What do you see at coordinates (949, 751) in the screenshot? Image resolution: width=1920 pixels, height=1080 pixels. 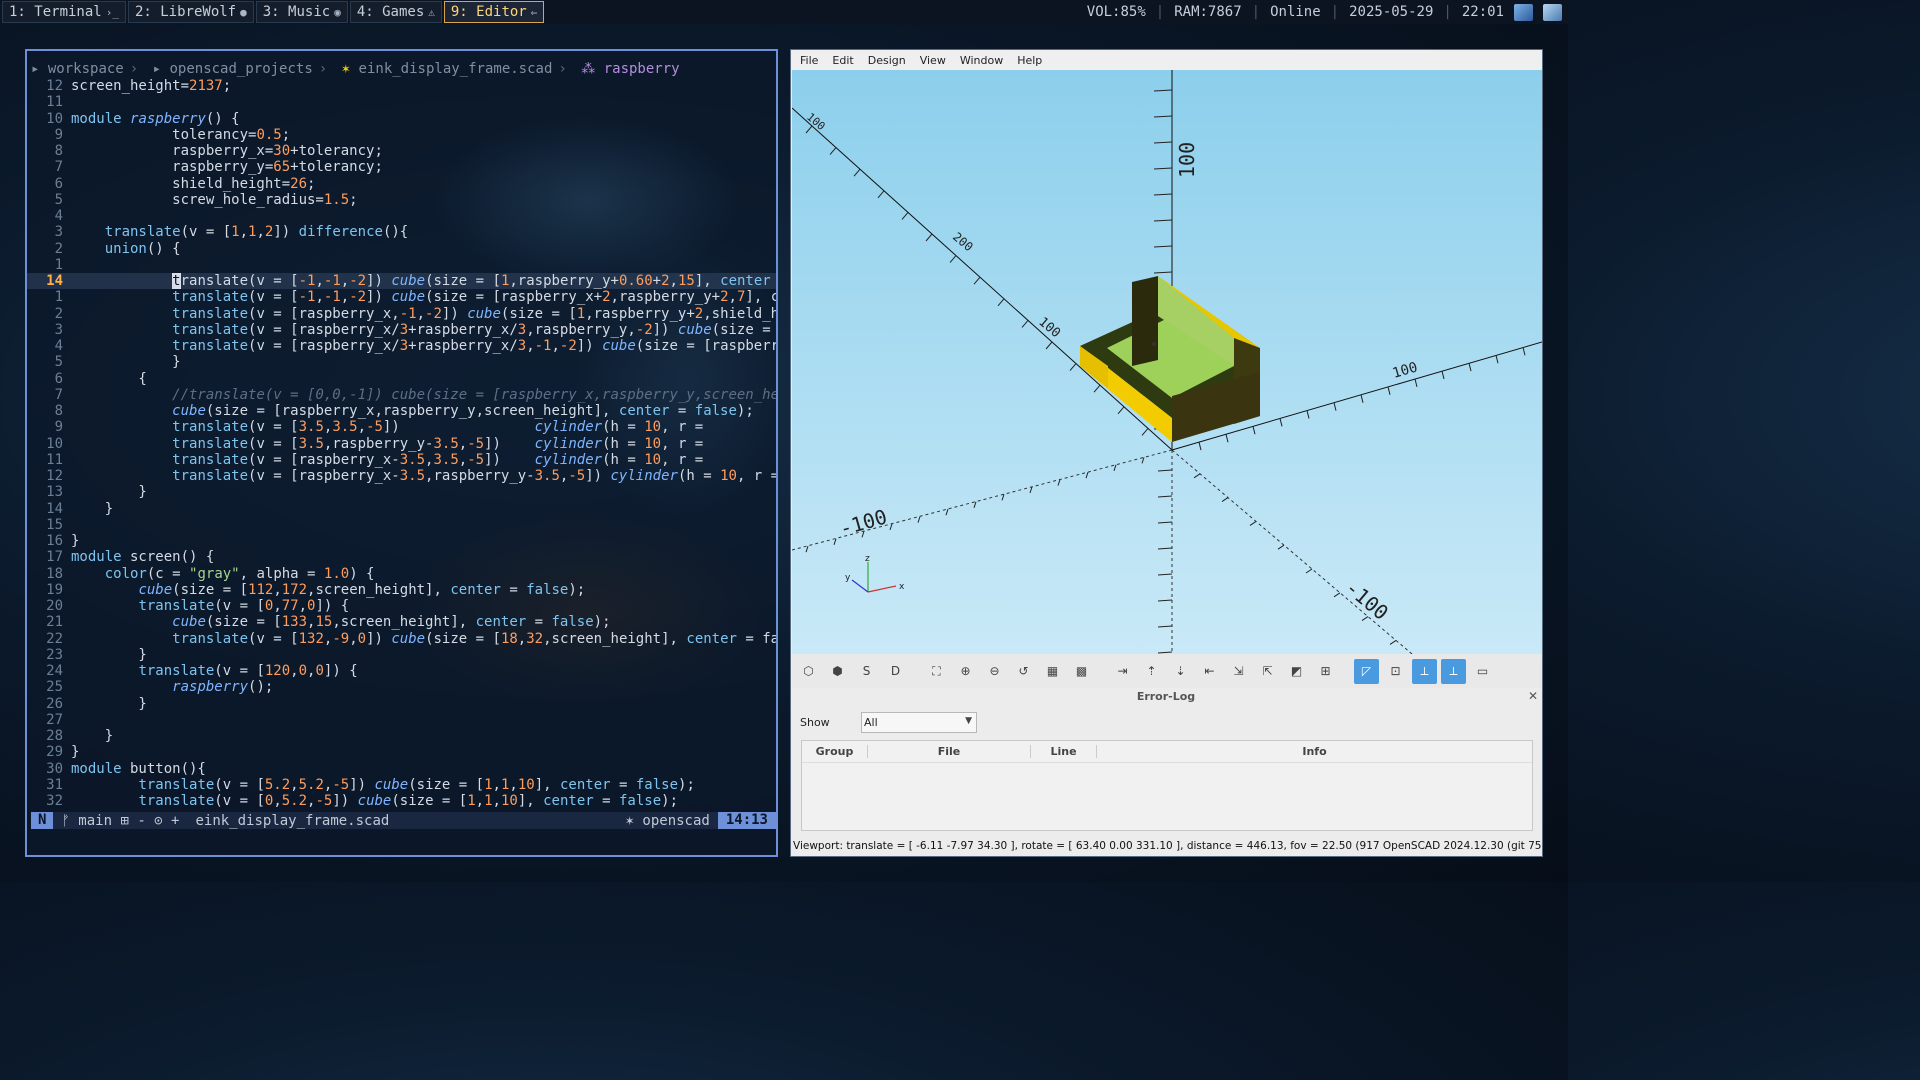 I see `column-file: File` at bounding box center [949, 751].